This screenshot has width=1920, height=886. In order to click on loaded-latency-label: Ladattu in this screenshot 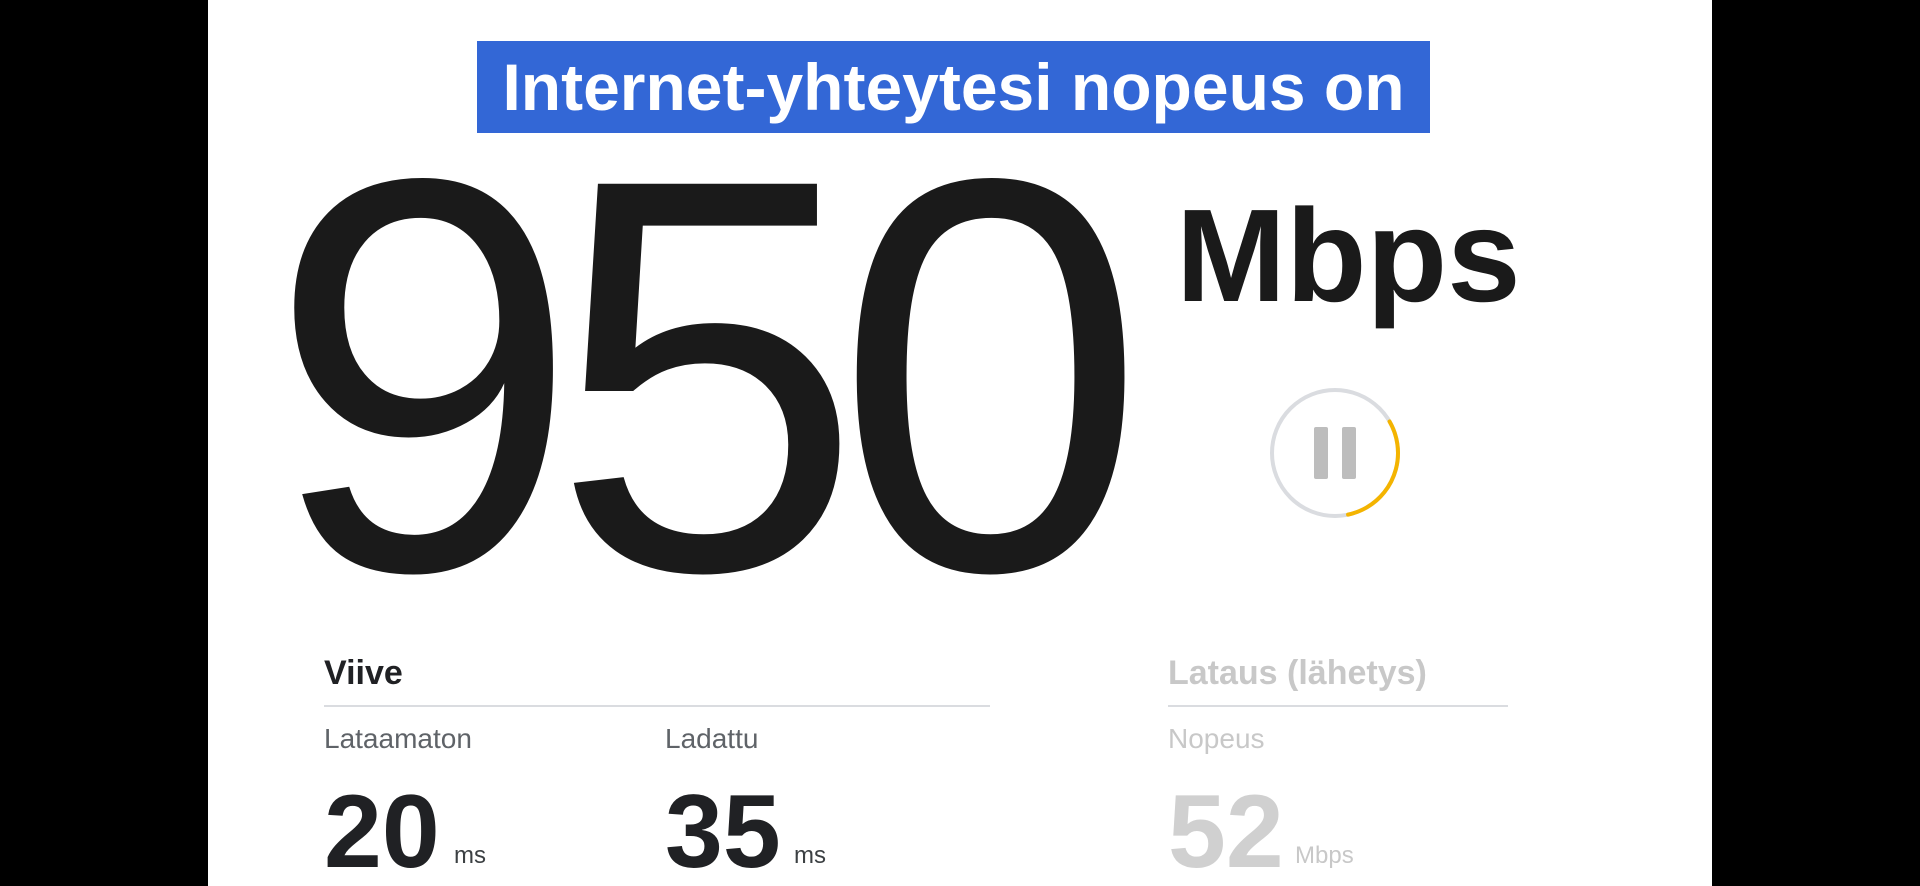, I will do `click(712, 738)`.